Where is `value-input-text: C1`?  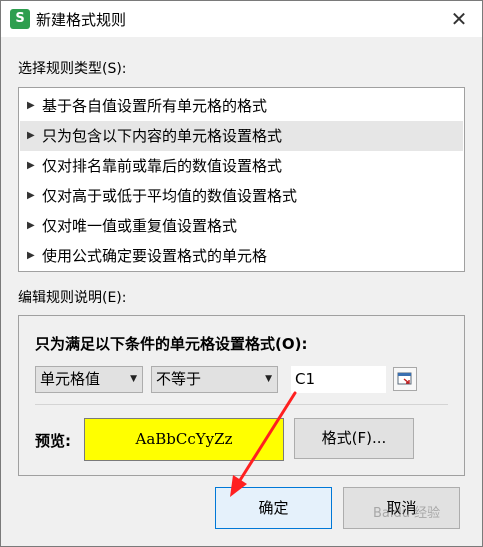 value-input-text: C1 is located at coordinates (305, 379).